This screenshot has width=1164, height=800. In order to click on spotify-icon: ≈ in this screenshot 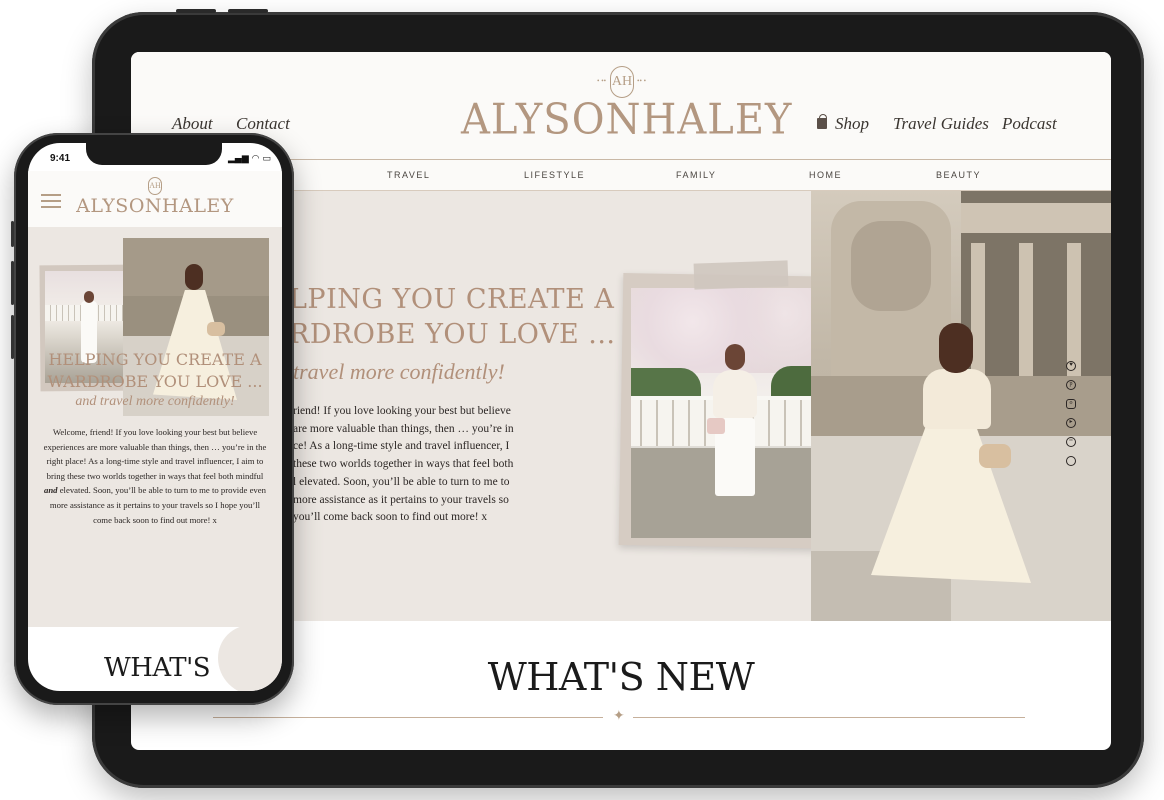, I will do `click(1071, 442)`.